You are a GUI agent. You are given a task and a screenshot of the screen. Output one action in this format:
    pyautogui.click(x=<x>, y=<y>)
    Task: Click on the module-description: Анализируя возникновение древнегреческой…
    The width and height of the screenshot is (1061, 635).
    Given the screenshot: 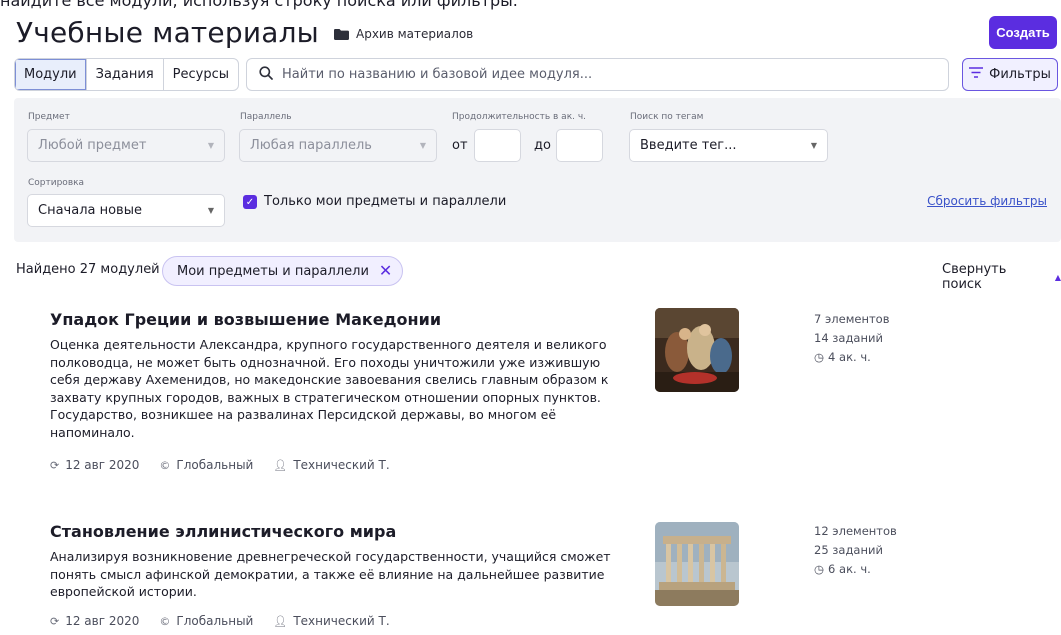 What is the action you would take?
    pyautogui.click(x=330, y=574)
    